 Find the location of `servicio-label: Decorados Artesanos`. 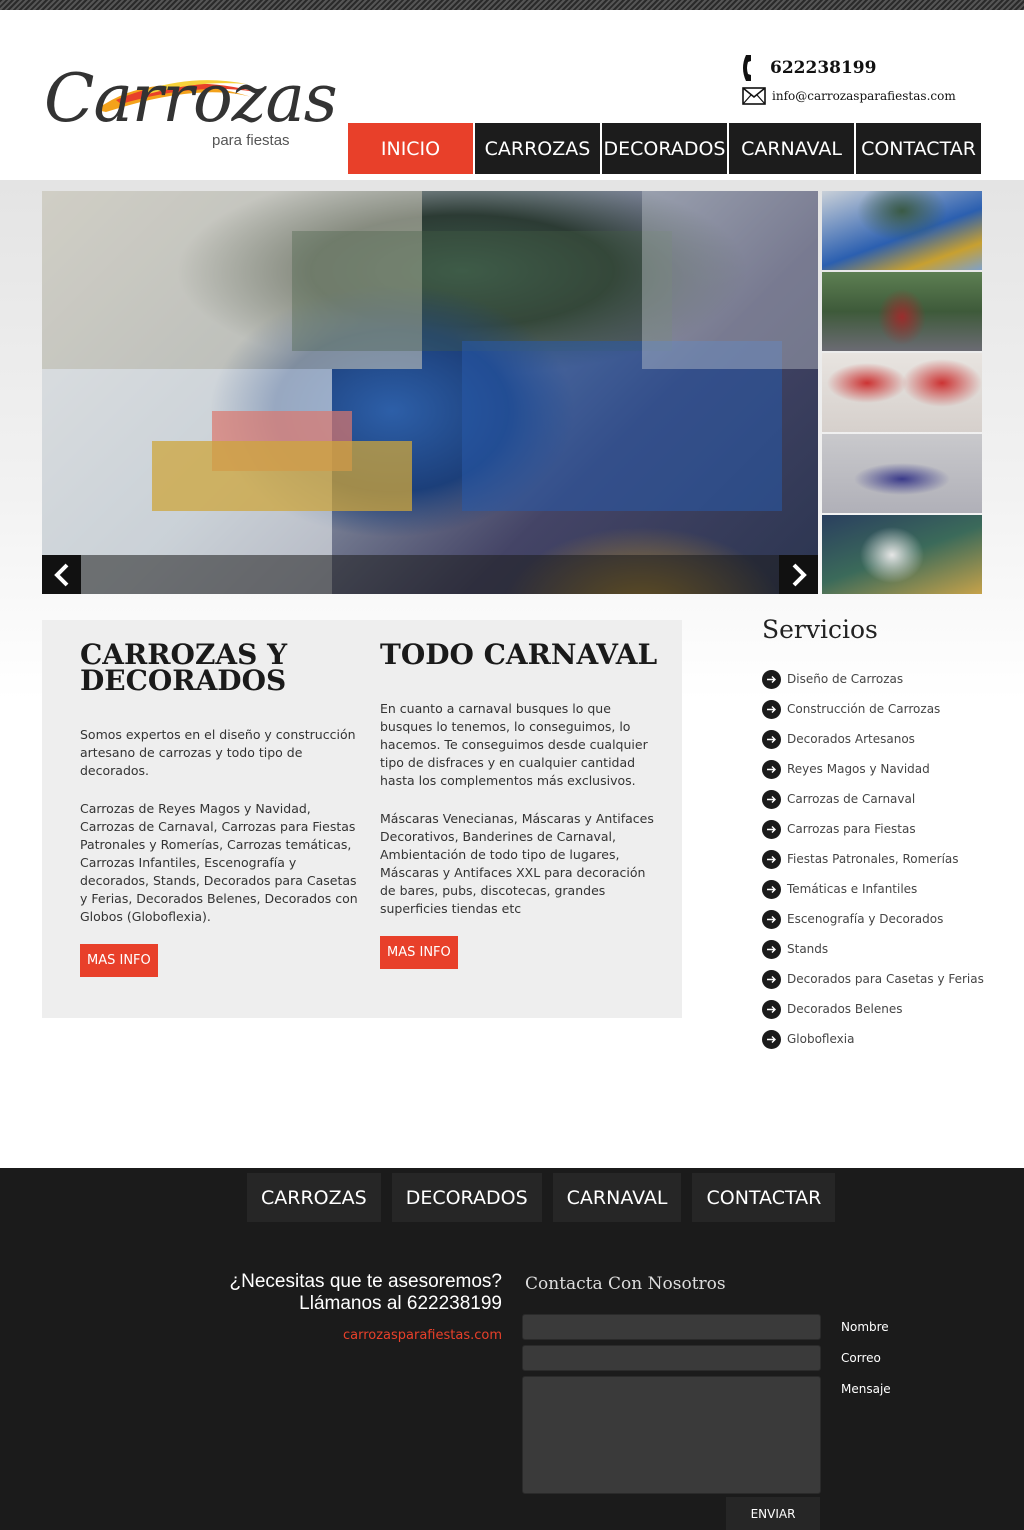

servicio-label: Decorados Artesanos is located at coordinates (851, 739).